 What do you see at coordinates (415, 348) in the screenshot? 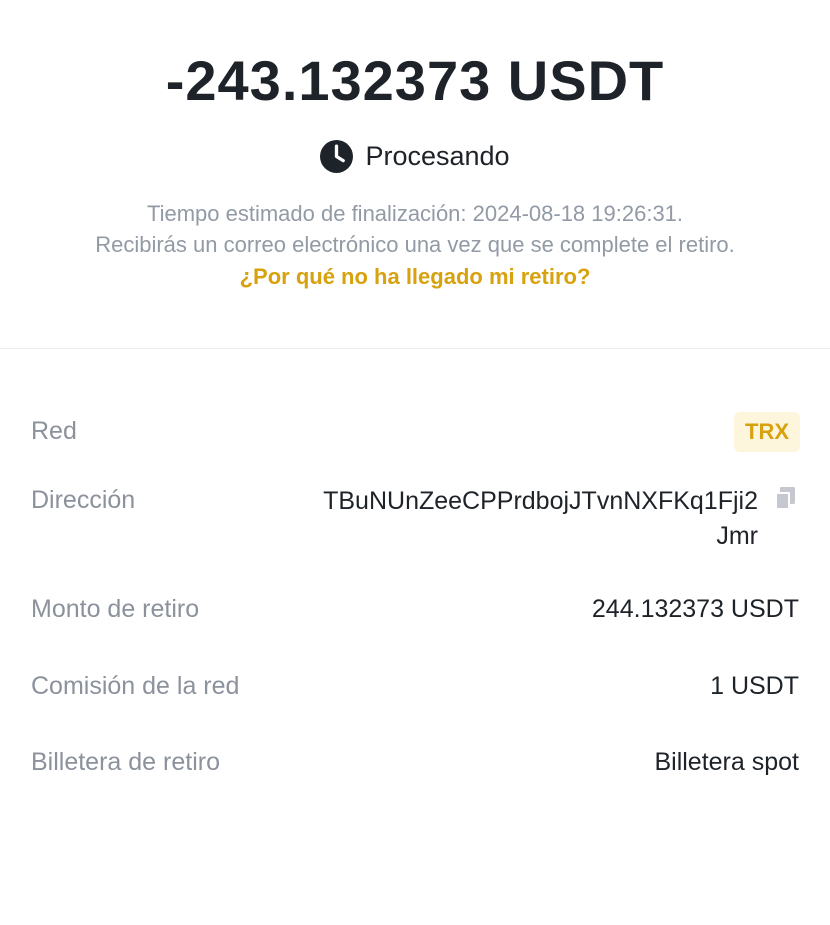
I see `divider` at bounding box center [415, 348].